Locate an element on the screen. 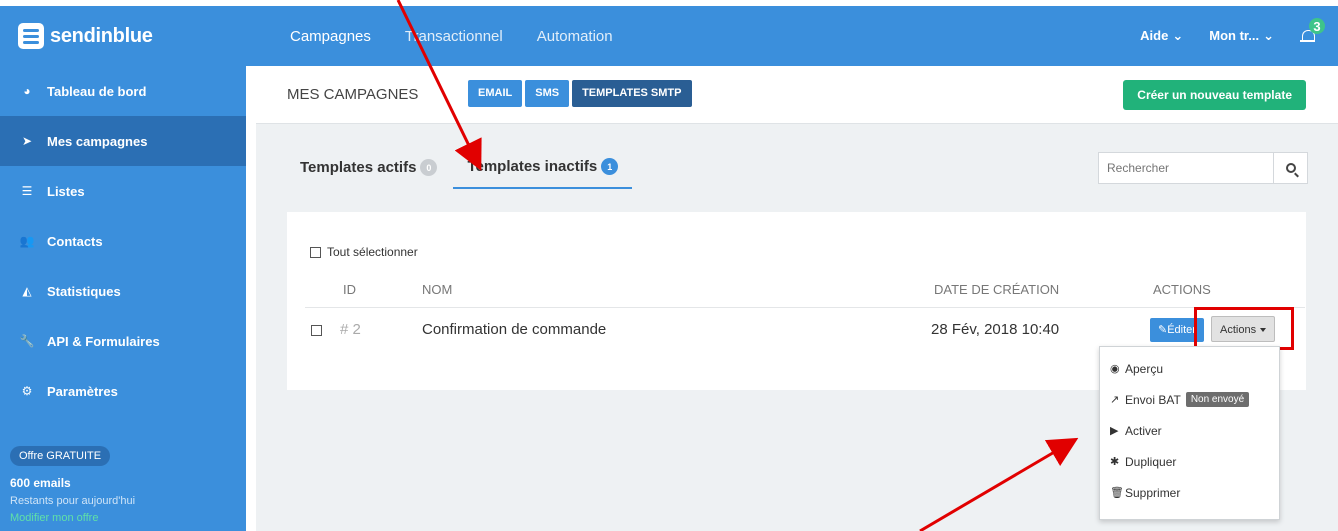 Image resolution: width=1338 pixels, height=531 pixels. tab-label: Templates inactifs is located at coordinates (532, 166).